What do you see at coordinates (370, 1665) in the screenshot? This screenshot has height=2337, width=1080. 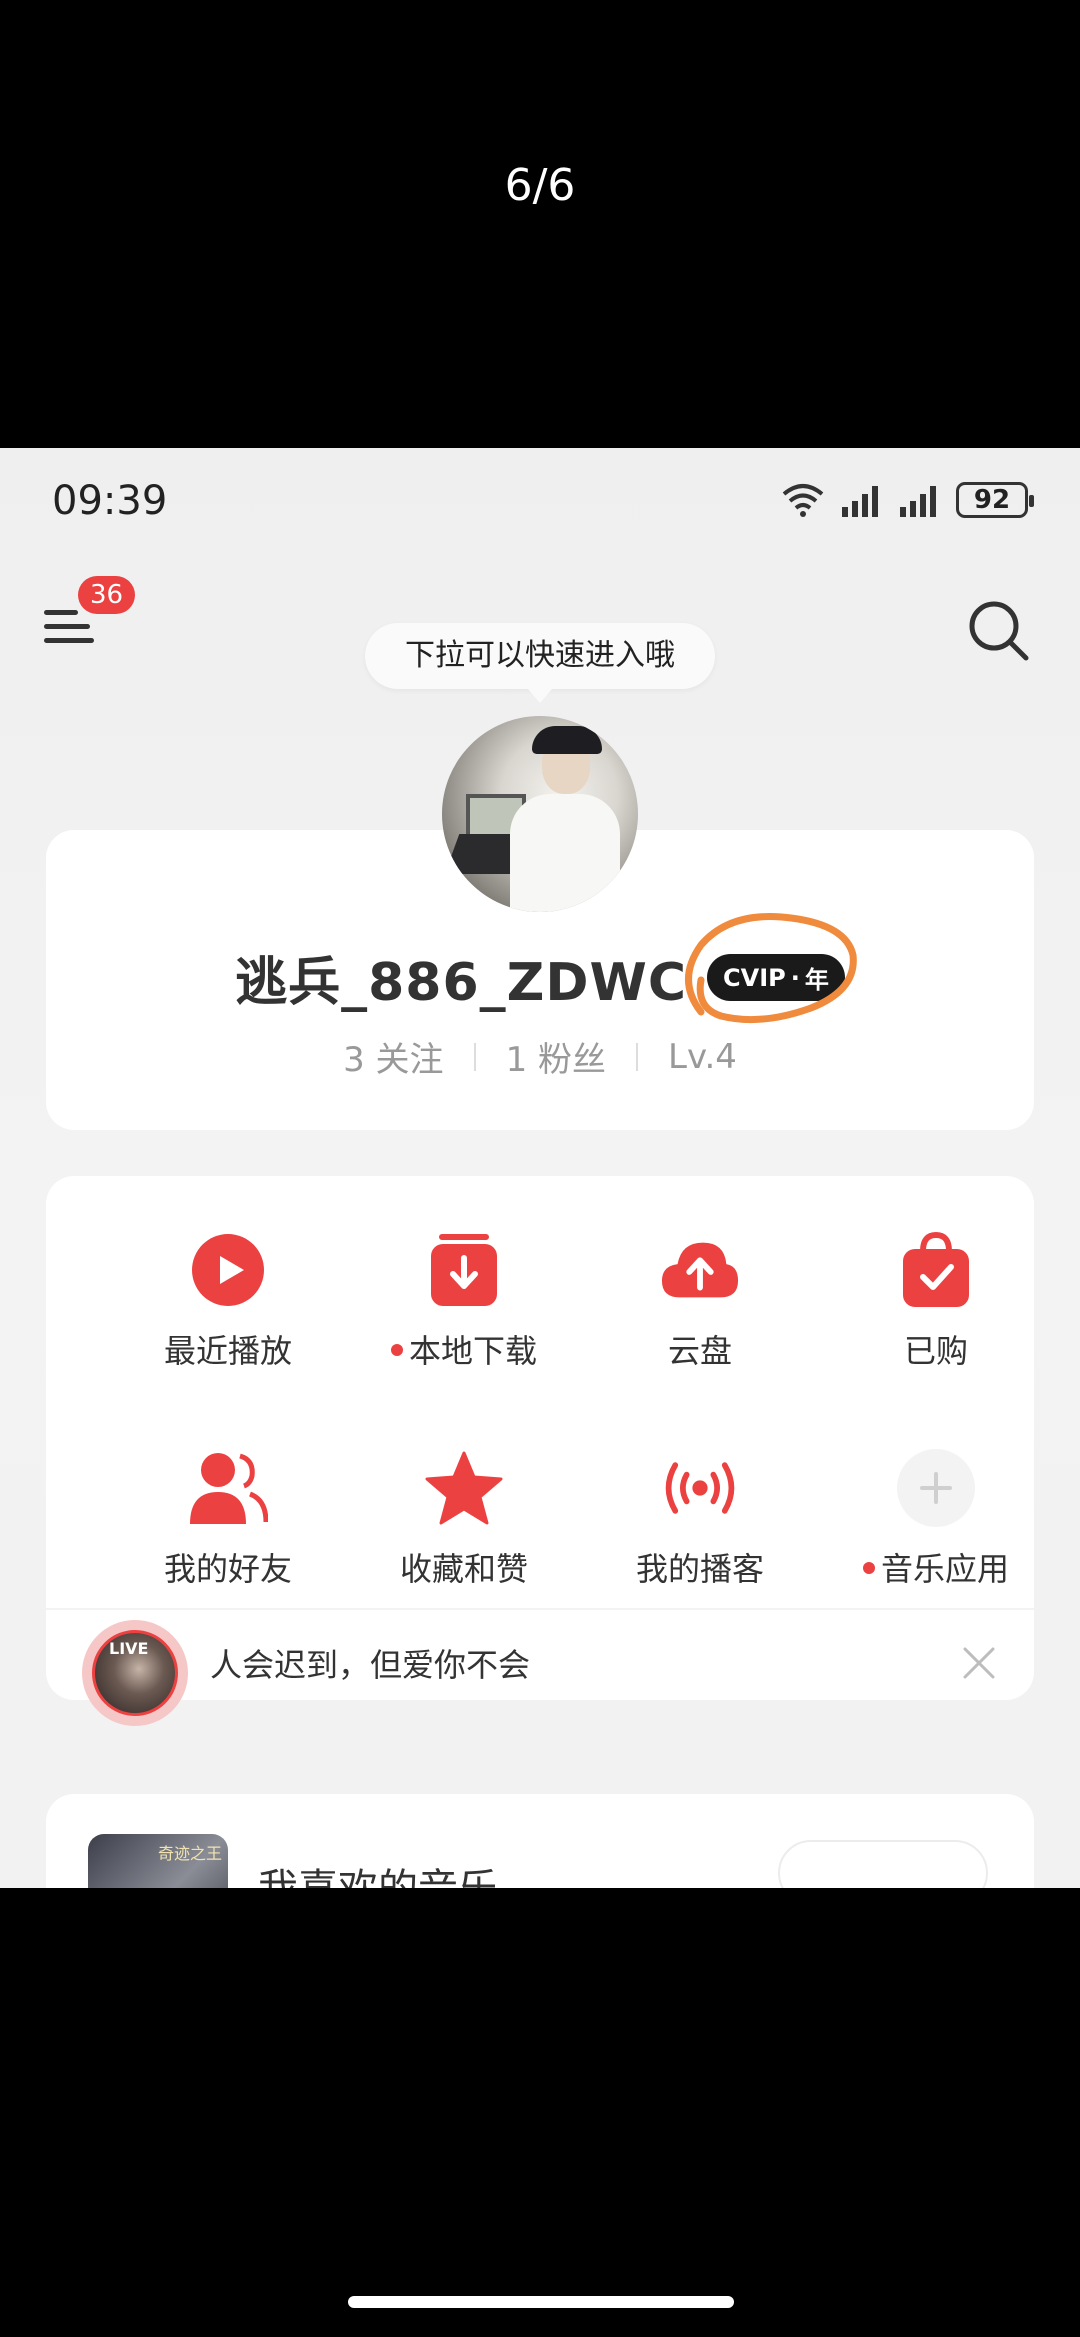 I see `live-title: 人会迟到，但爱你不会` at bounding box center [370, 1665].